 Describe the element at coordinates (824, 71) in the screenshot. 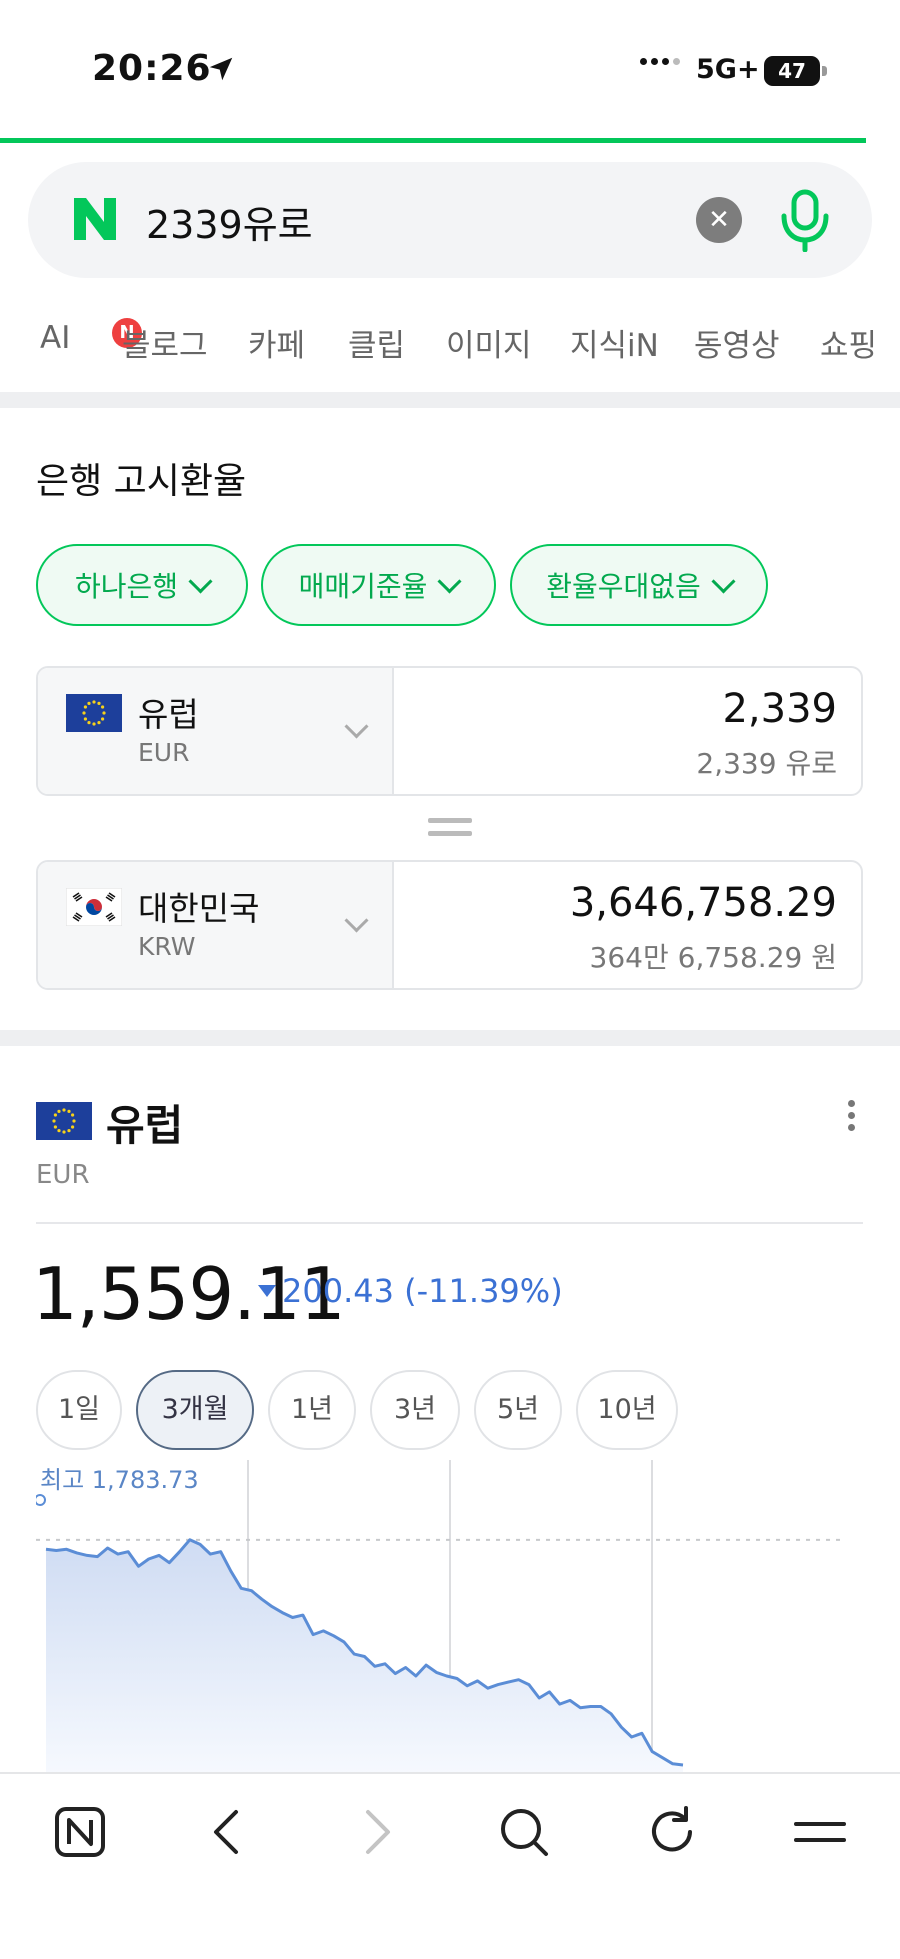

I see `battery-tip` at that location.